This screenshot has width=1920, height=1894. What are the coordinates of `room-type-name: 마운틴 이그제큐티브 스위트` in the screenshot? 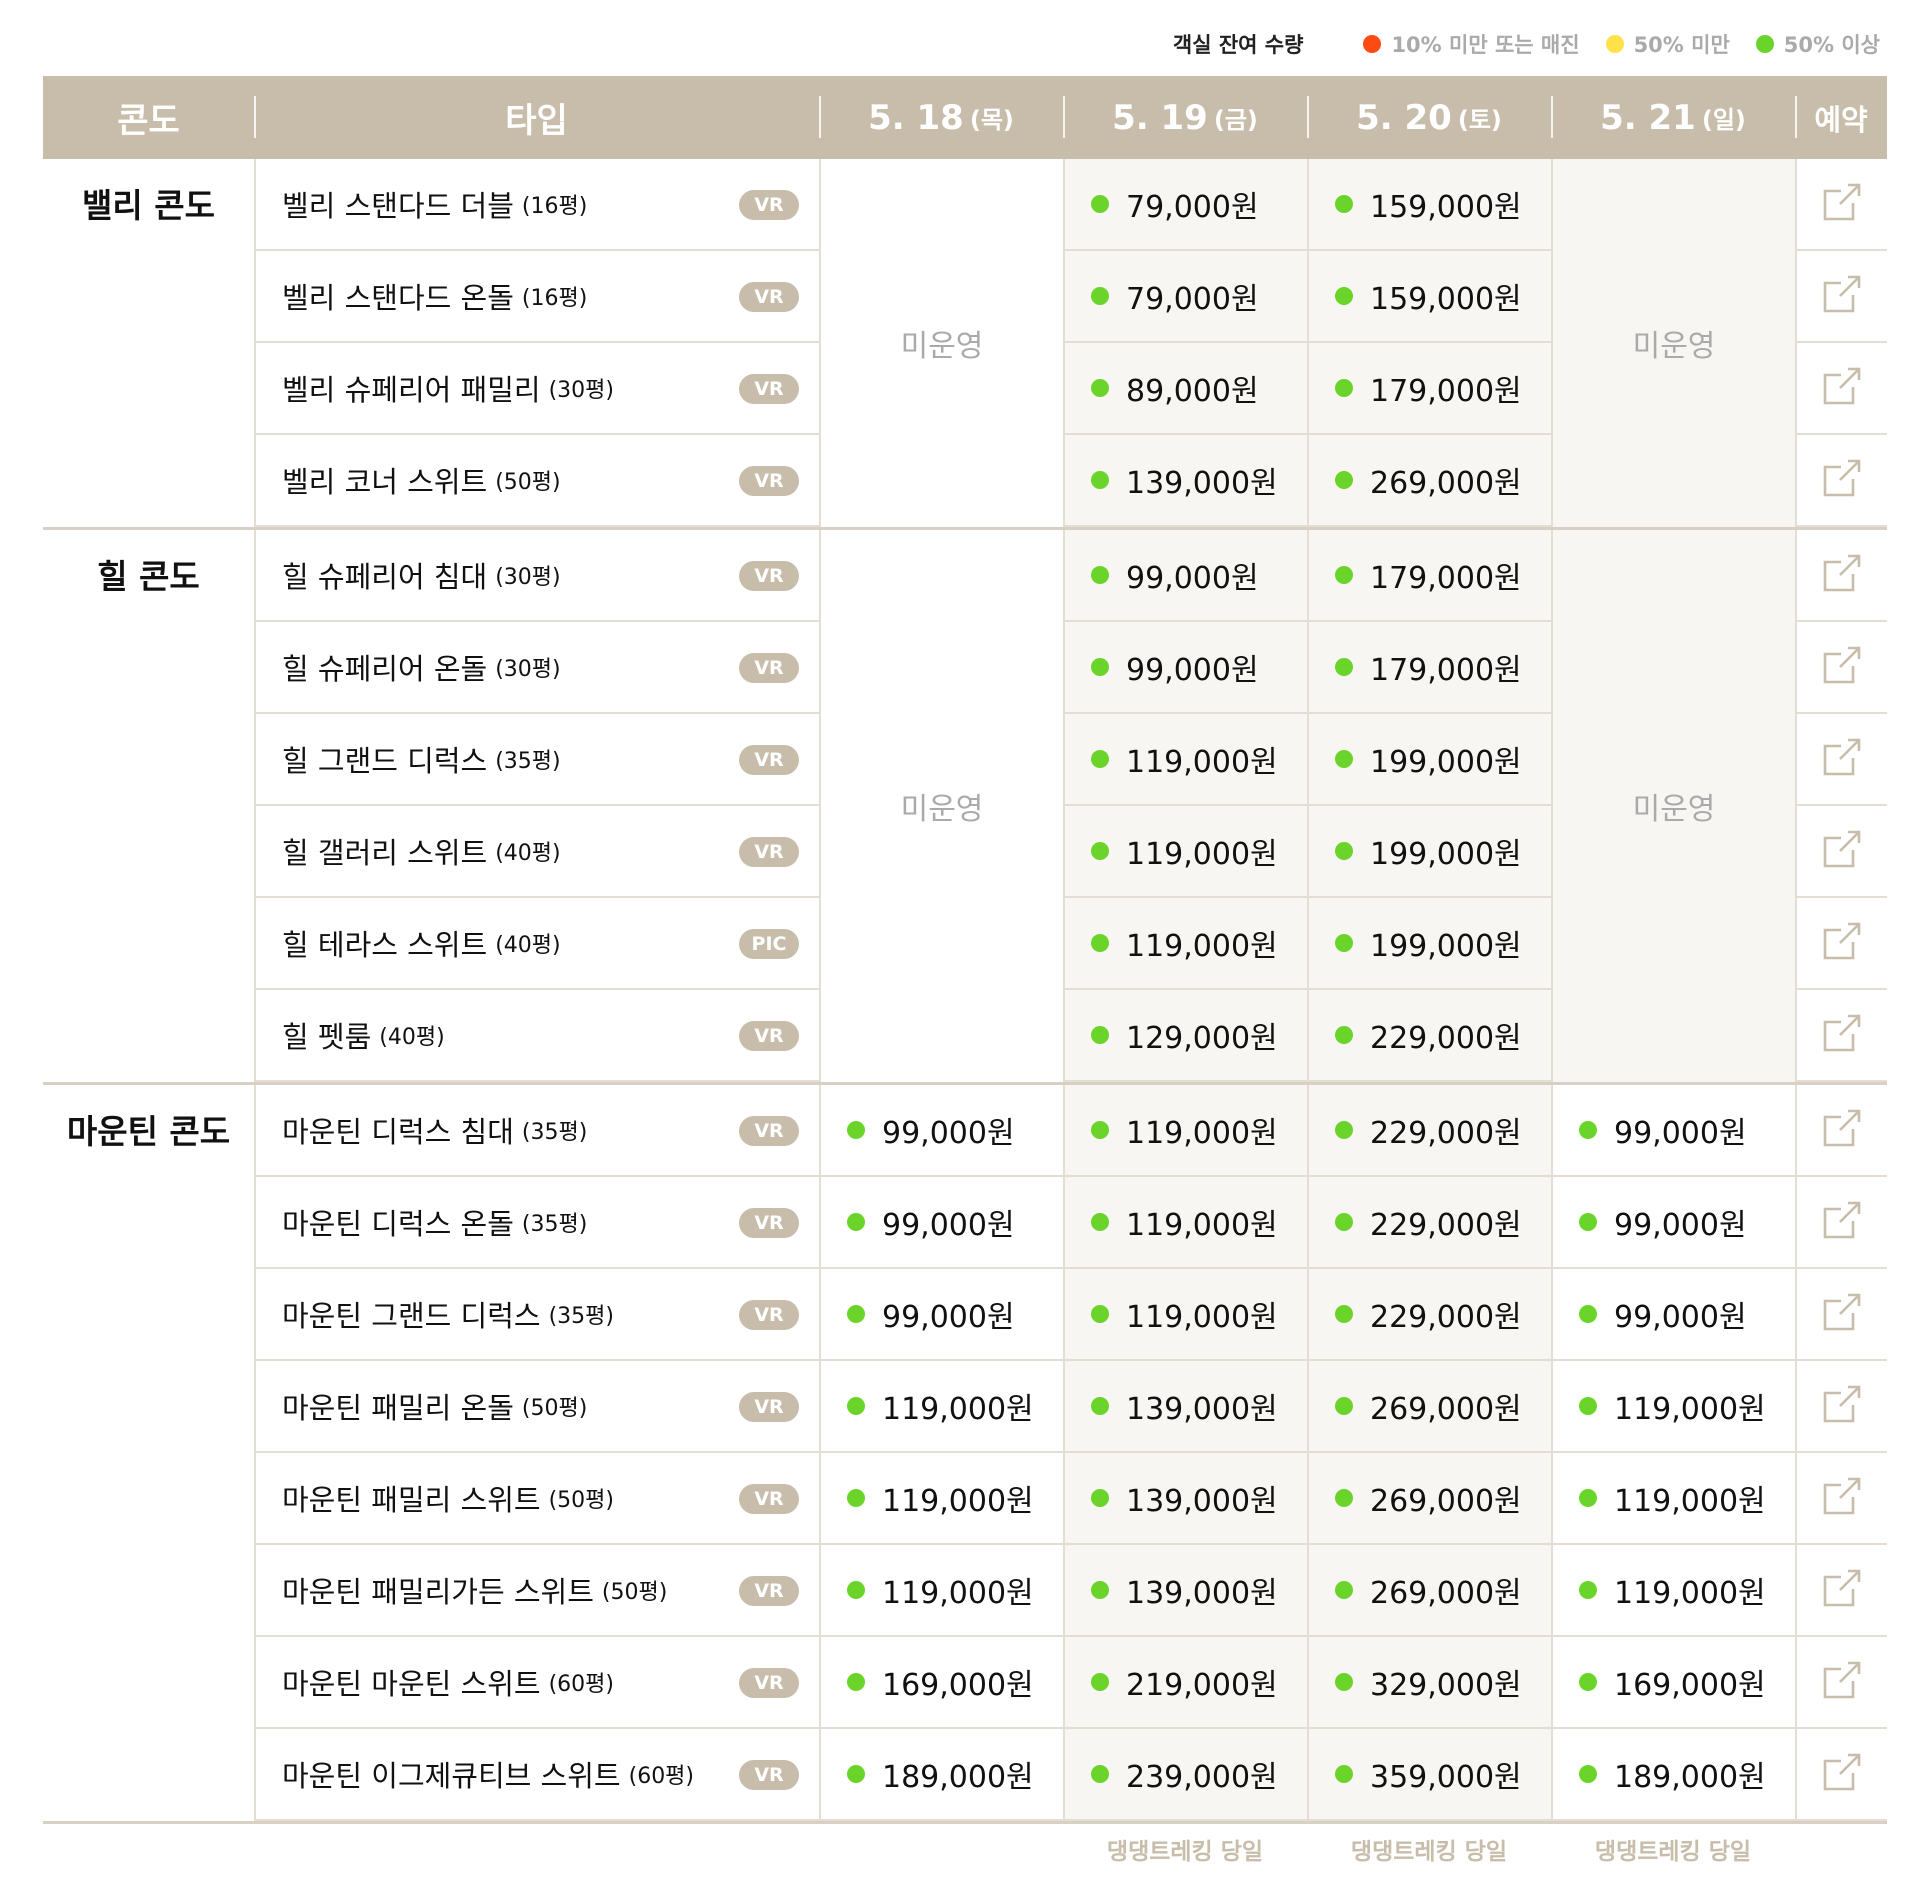 It's located at (451, 1776).